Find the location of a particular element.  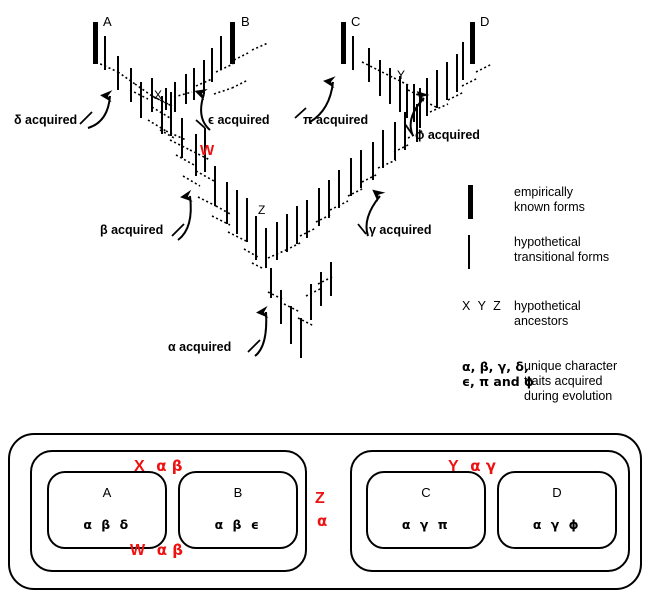

legend-known-line2: known forms is located at coordinates (549, 207).